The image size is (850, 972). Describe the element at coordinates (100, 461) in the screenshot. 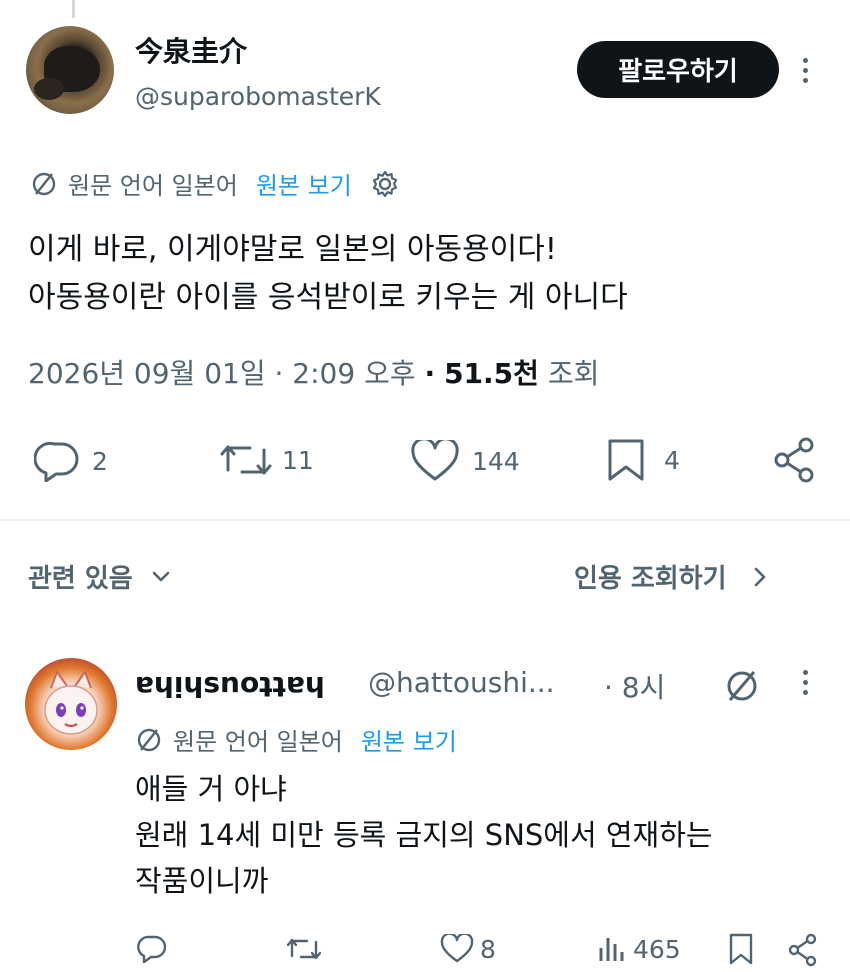

I see `reply-count: 2` at that location.